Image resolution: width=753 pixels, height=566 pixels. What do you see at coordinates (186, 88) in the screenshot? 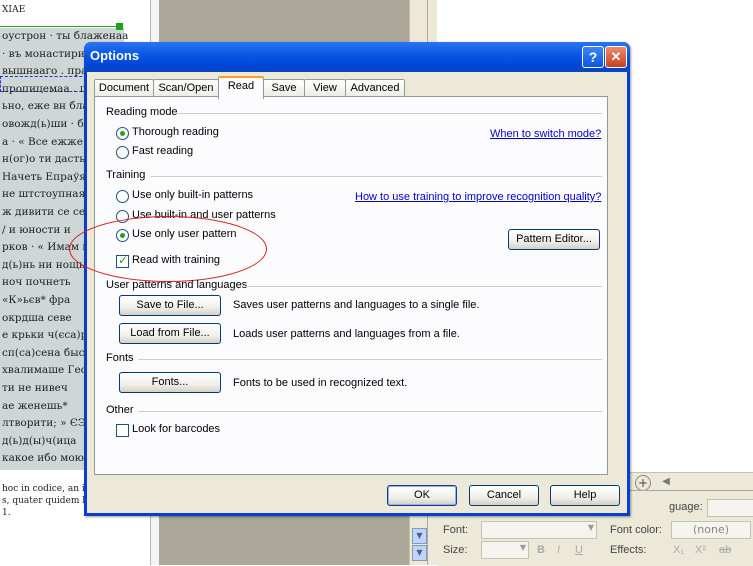
I see `tab-scan-open: Scan/Open` at bounding box center [186, 88].